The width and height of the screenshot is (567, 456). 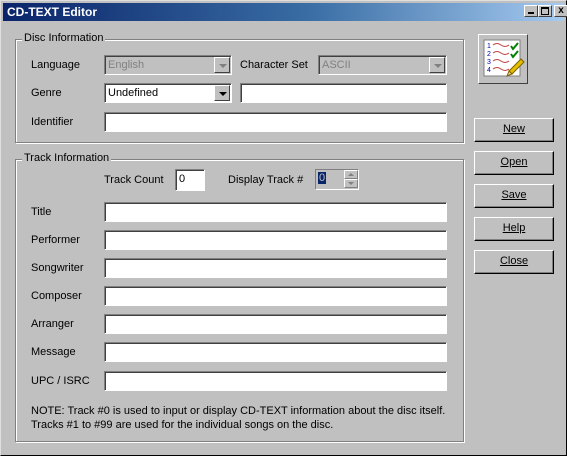 What do you see at coordinates (266, 180) in the screenshot?
I see `display-track-label: Display Track #` at bounding box center [266, 180].